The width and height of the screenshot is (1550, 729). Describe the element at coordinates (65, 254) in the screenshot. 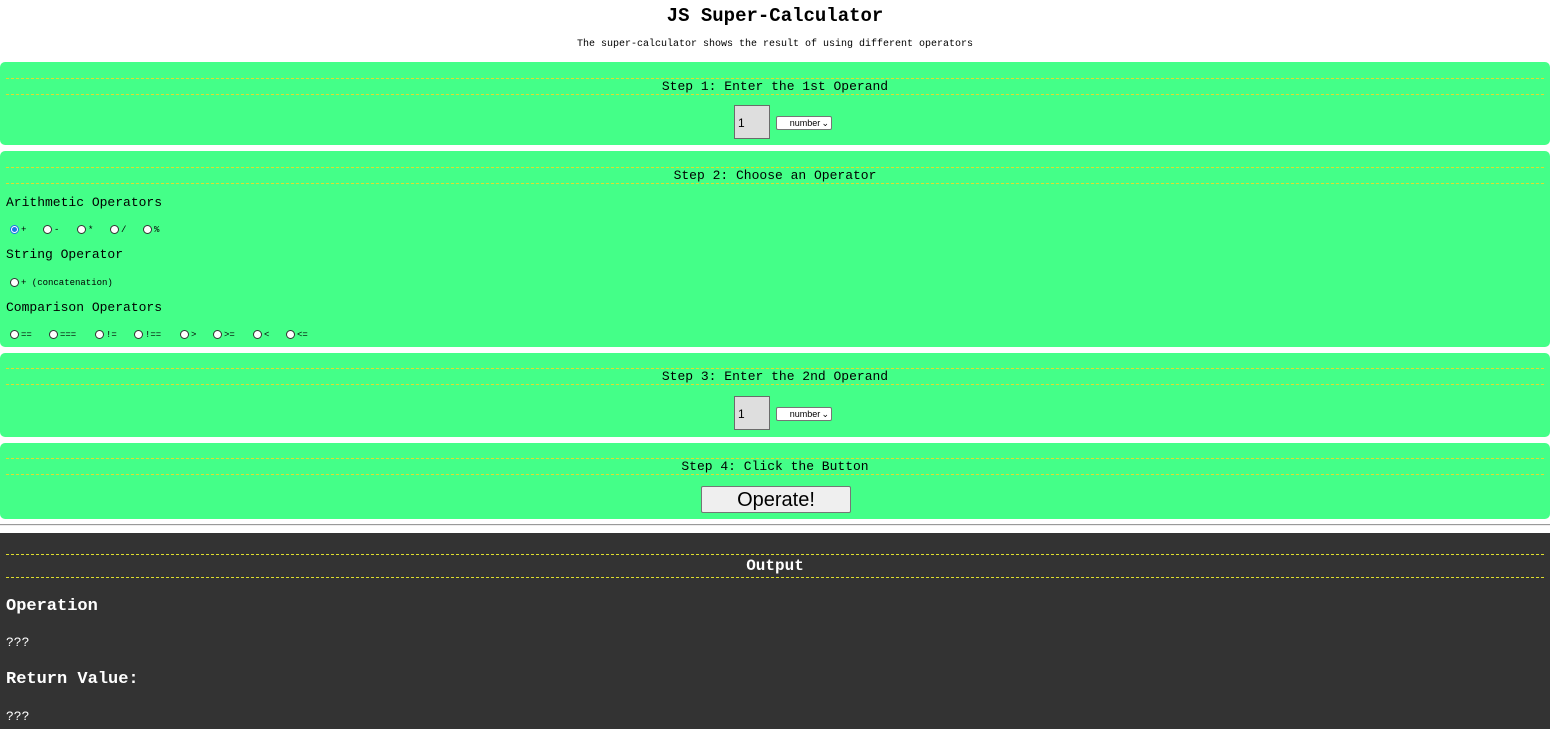

I see `string-operator-label: String Operator` at that location.